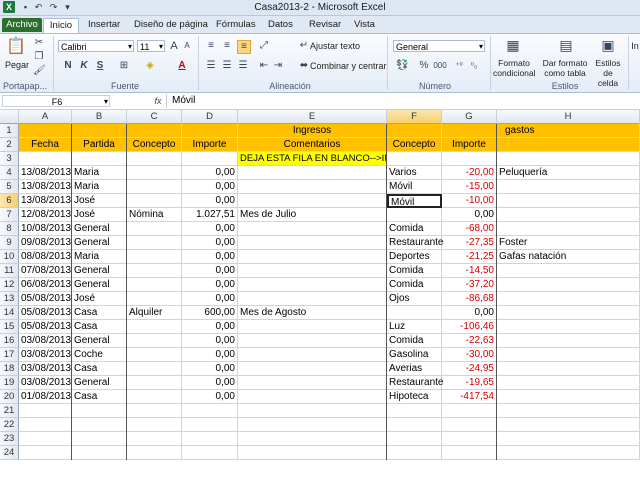 The width and height of the screenshot is (640, 481). I want to click on formula-input: Móvil, so click(183, 100).